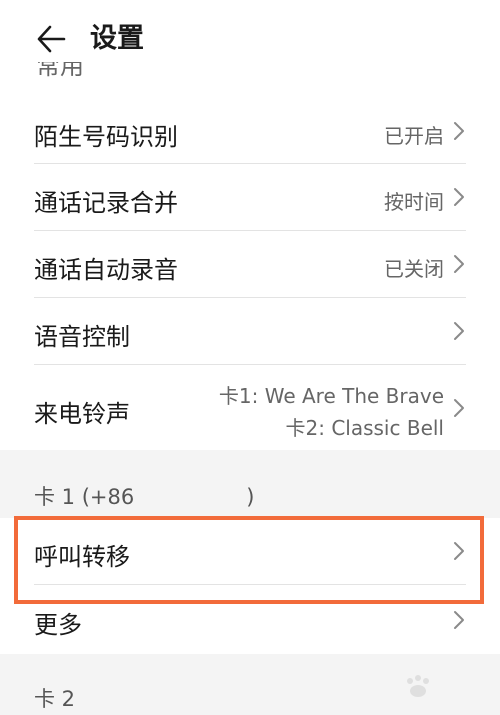 This screenshot has width=500, height=715. What do you see at coordinates (106, 137) in the screenshot?
I see `row-label: 陌生号码识别` at bounding box center [106, 137].